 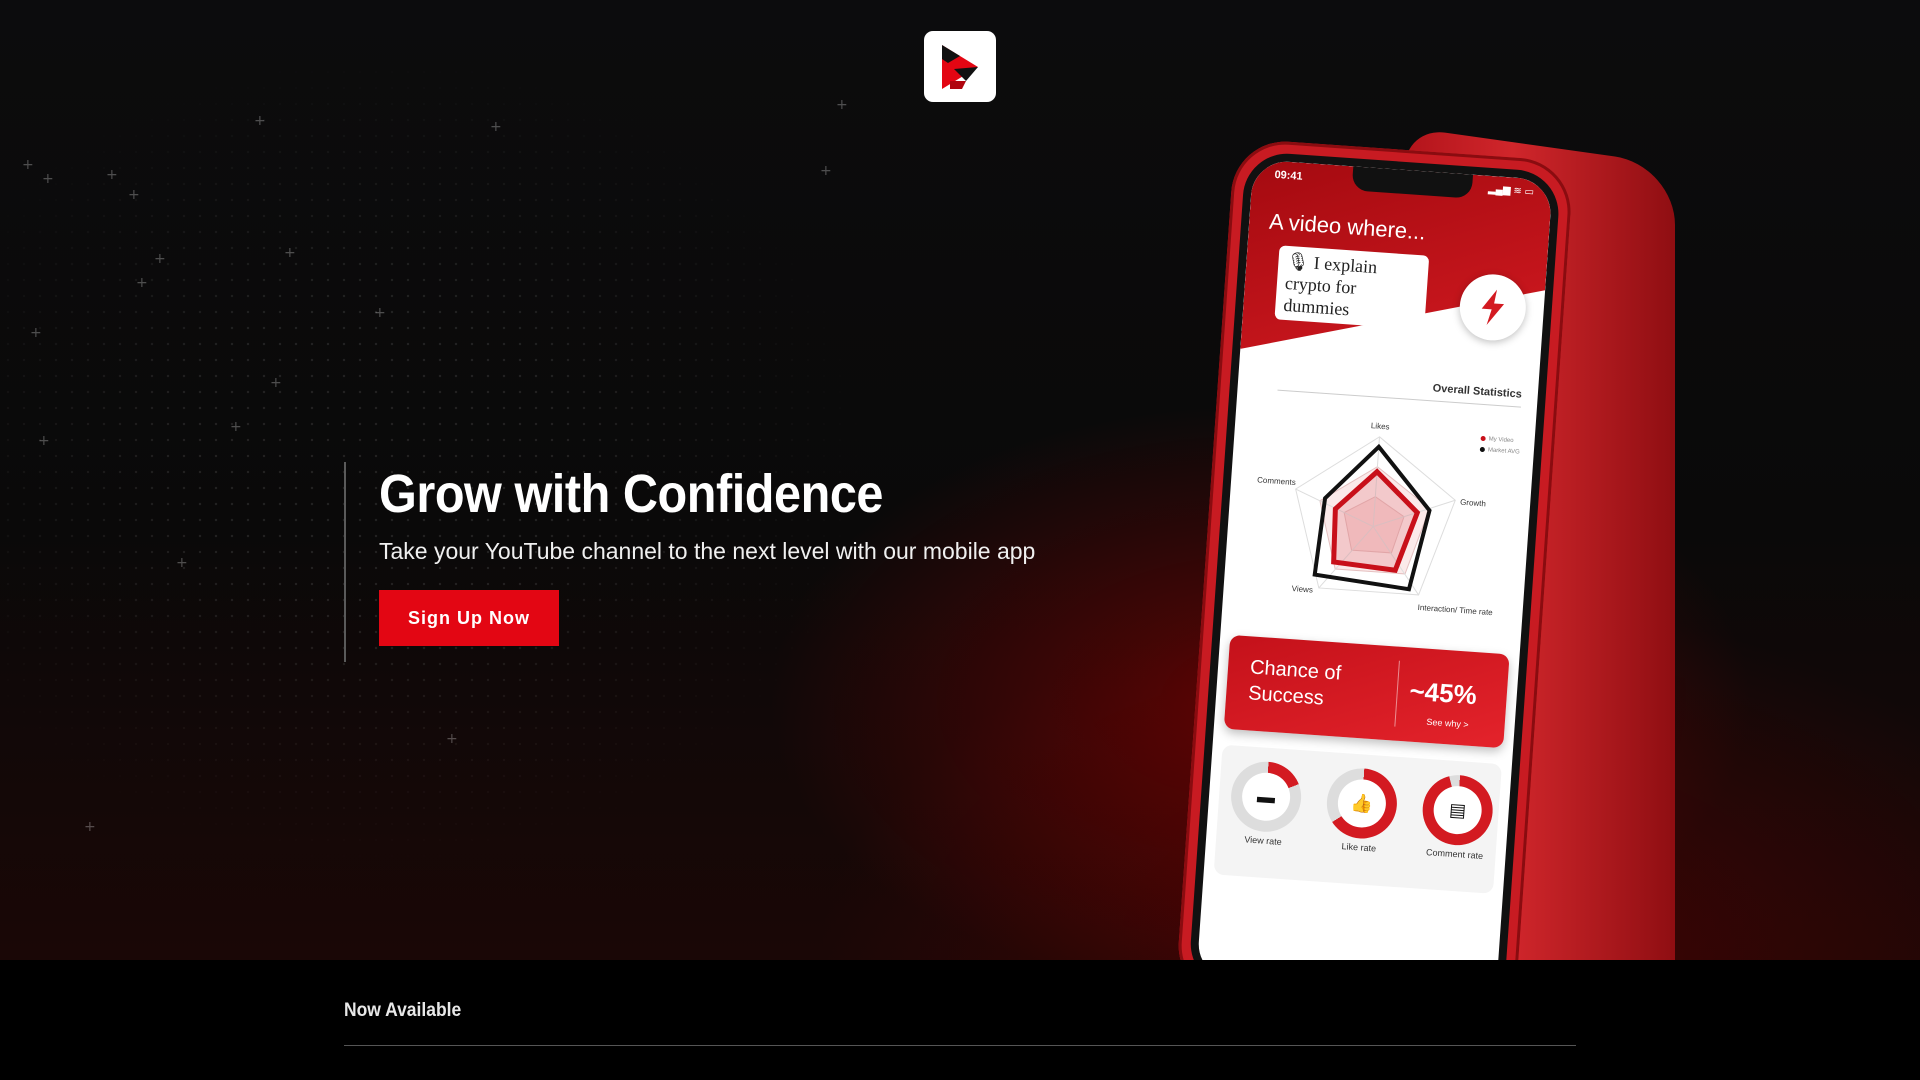 I want to click on view-rate-item: ▬ View rate, so click(x=1266, y=804).